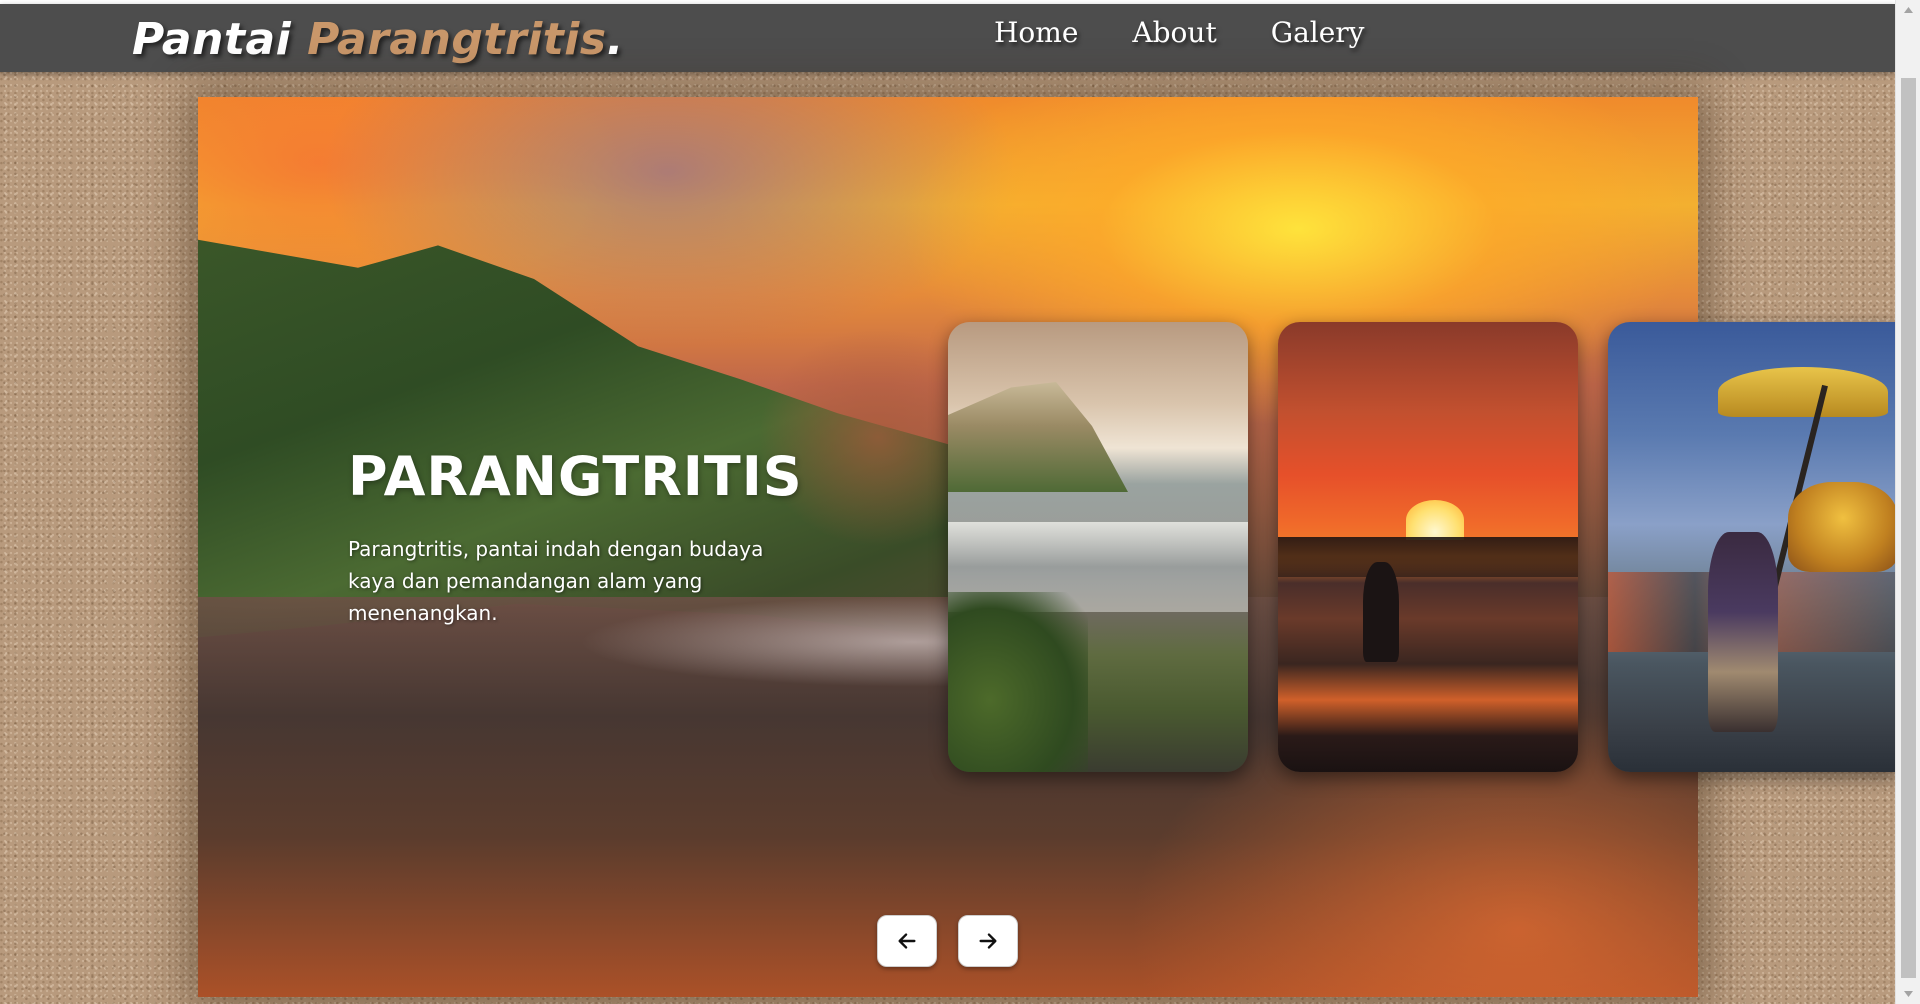 The image size is (1920, 1004). Describe the element at coordinates (1908, 994) in the screenshot. I see `scroll-down-arrow-icon` at that location.